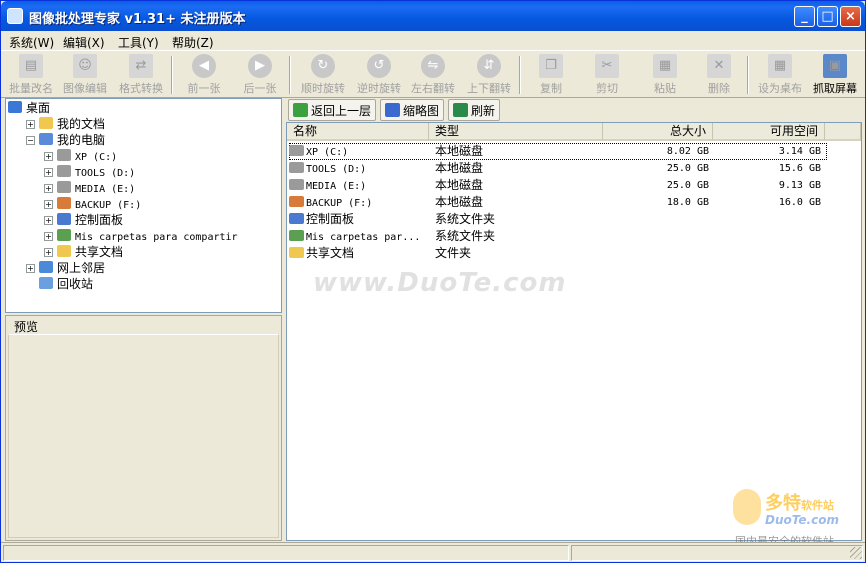  What do you see at coordinates (84, 42) in the screenshot?
I see `menu-edit: 编辑(X)` at bounding box center [84, 42].